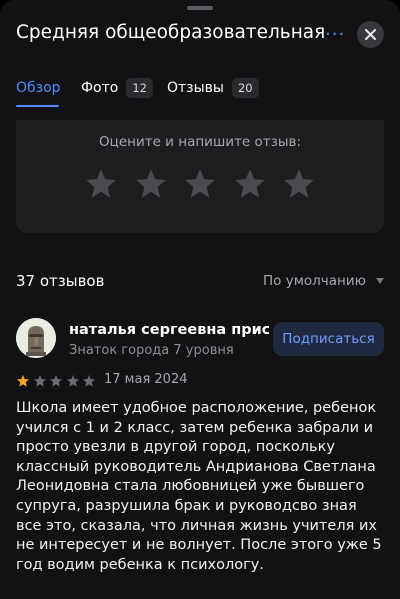 The width and height of the screenshot is (400, 599). What do you see at coordinates (139, 88) in the screenshot?
I see `tab-photos-count: 12` at bounding box center [139, 88].